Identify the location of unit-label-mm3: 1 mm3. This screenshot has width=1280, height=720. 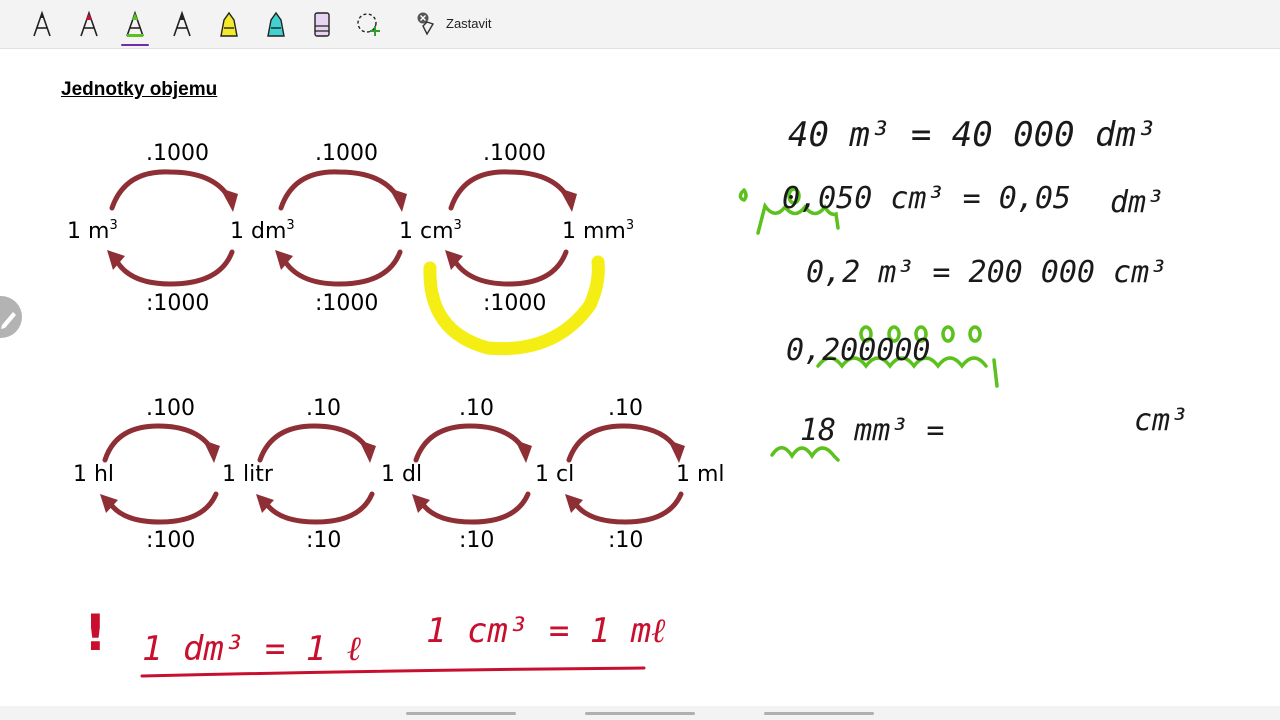
(598, 231).